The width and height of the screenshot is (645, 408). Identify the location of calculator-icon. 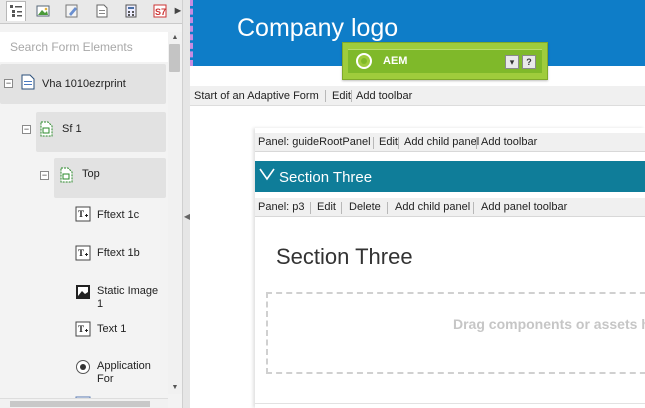
(131, 11).